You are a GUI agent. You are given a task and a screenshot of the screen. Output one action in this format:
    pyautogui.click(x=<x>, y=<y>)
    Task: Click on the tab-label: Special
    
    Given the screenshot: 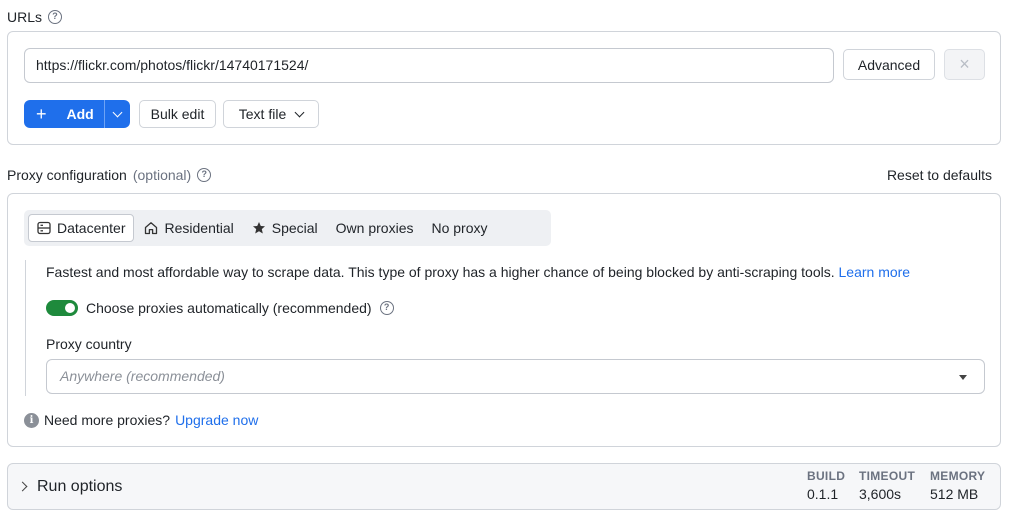 What is the action you would take?
    pyautogui.click(x=294, y=228)
    